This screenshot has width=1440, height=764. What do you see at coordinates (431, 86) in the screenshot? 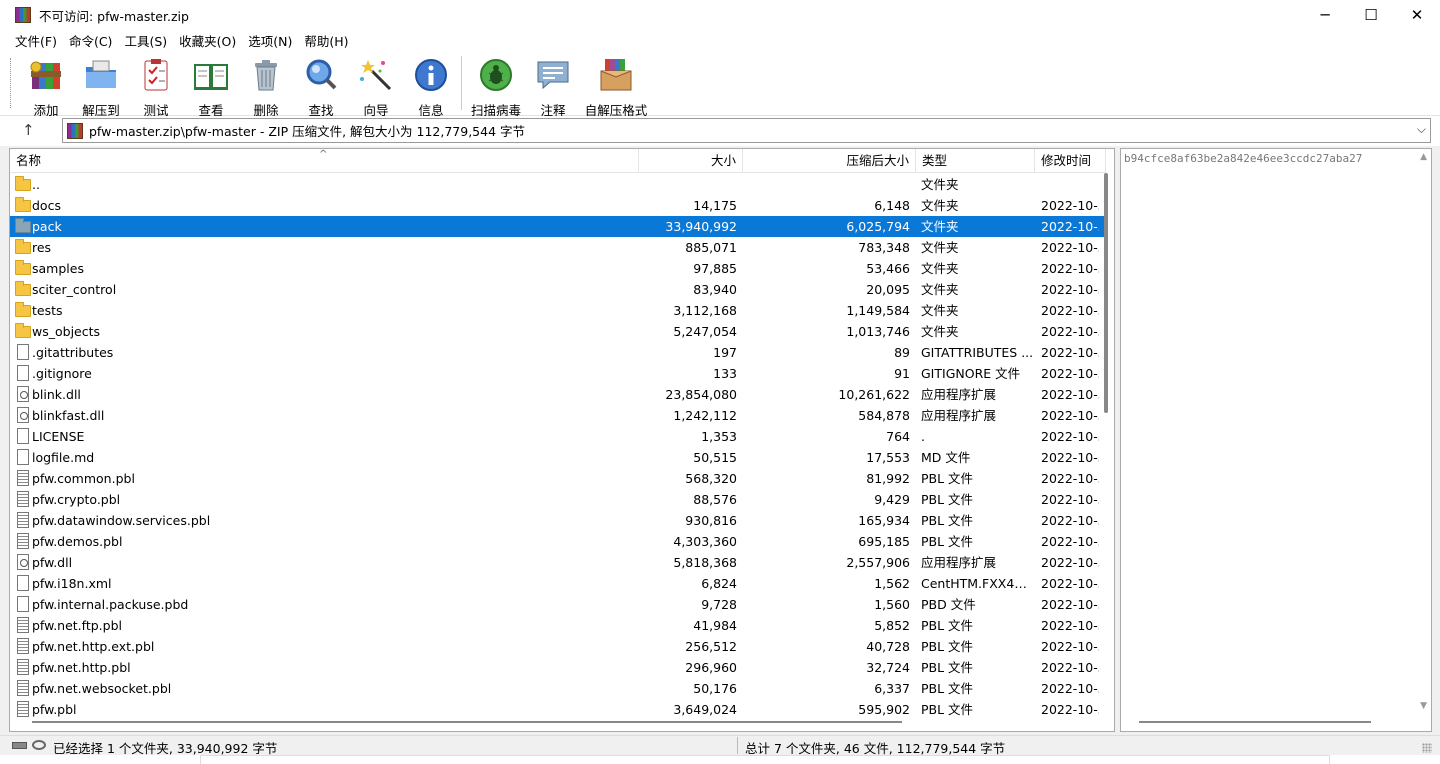
I see `info-button: 信息` at bounding box center [431, 86].